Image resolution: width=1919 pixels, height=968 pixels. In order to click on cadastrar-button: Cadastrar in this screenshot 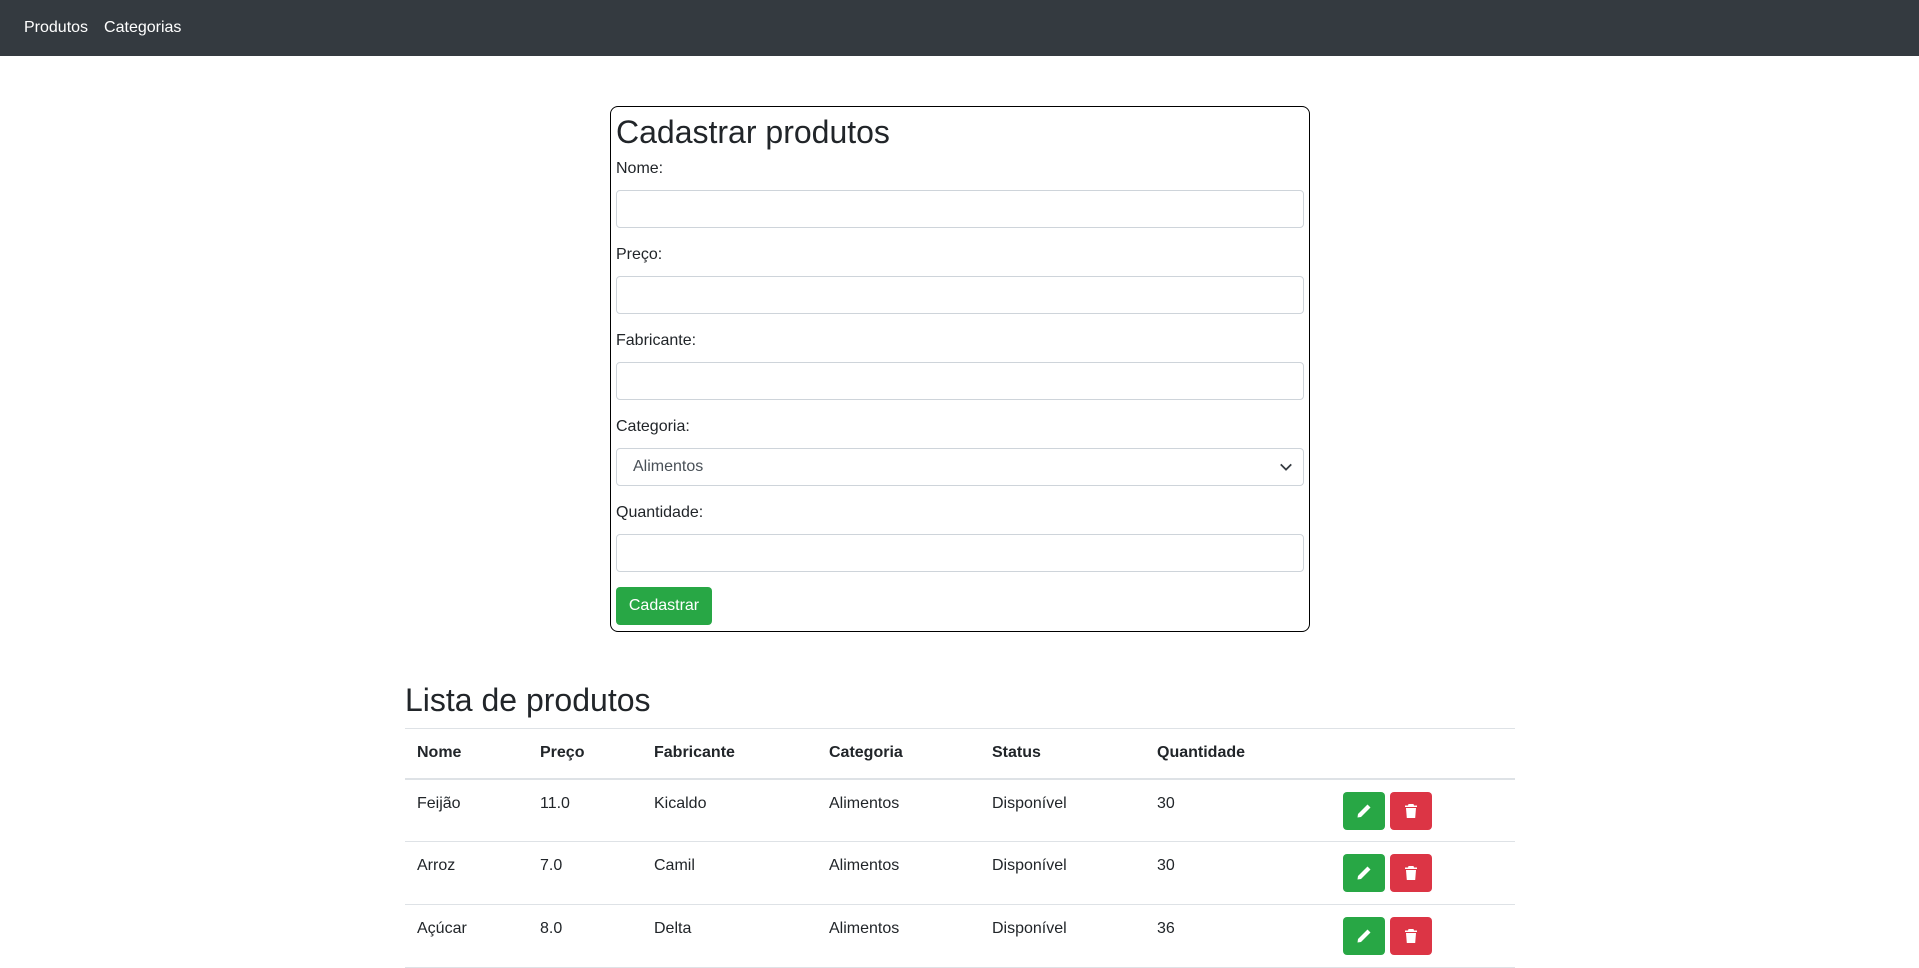, I will do `click(664, 606)`.